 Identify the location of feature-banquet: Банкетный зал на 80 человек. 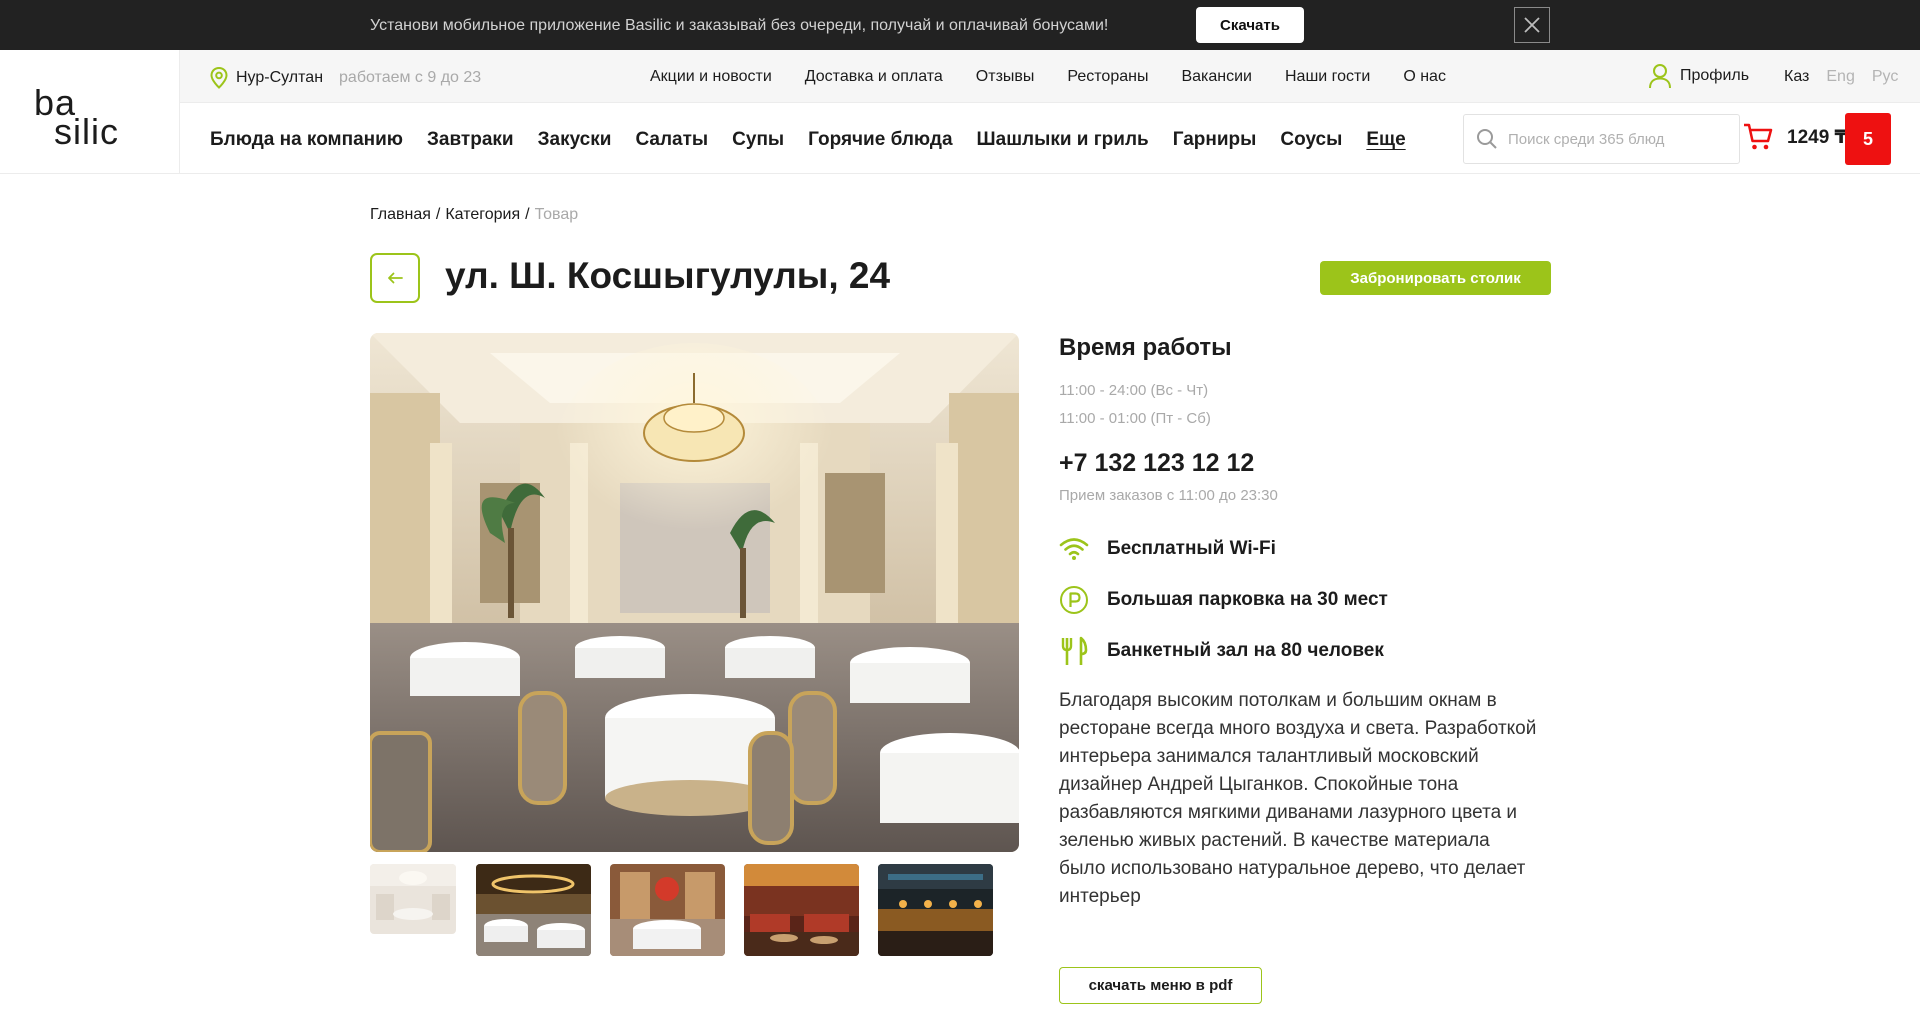
(1221, 651).